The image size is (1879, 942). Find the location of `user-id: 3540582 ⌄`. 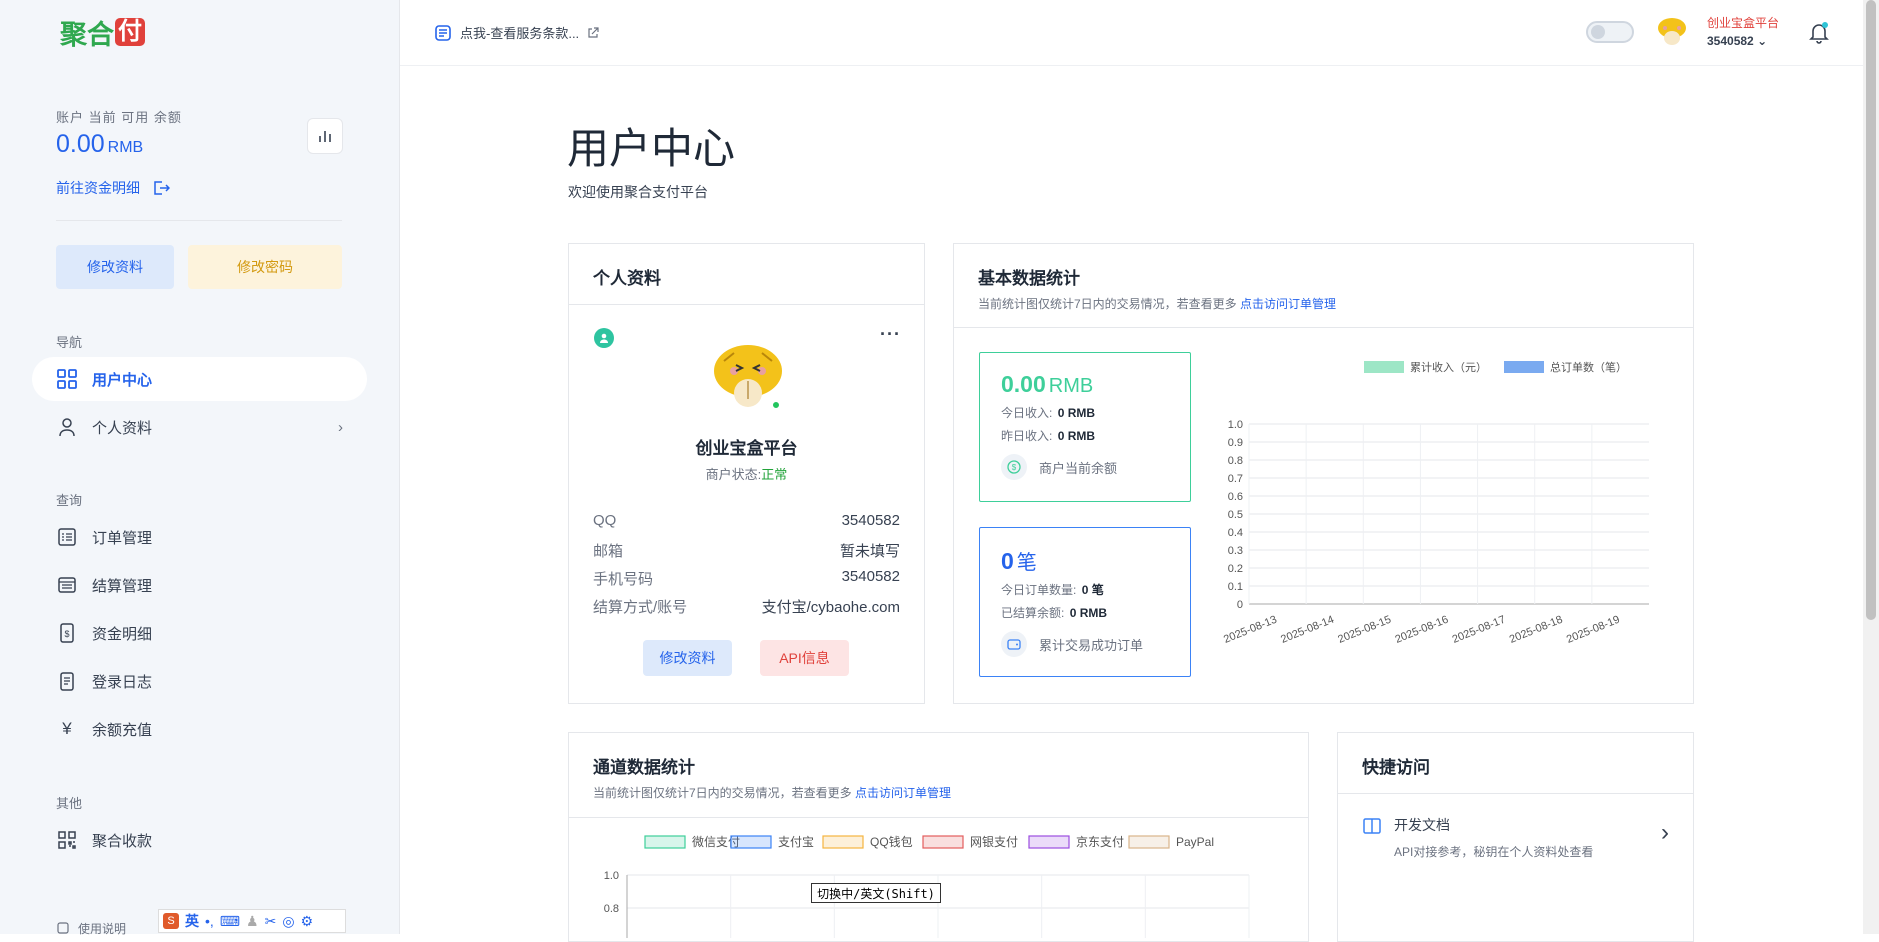

user-id: 3540582 ⌄ is located at coordinates (1737, 41).